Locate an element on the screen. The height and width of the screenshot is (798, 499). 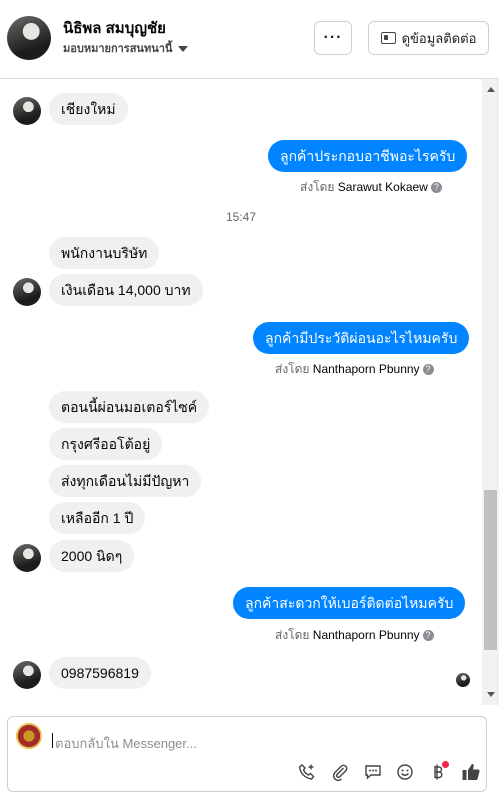
message-outgoing: ลูกค้าประกอบอาชีพอะไรครับ is located at coordinates (368, 156).